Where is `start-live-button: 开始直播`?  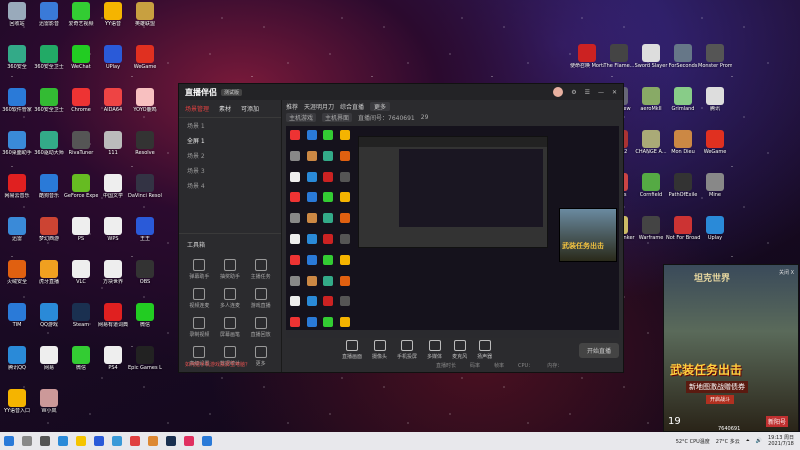
start-live-button: 开始直播 is located at coordinates (598, 350).